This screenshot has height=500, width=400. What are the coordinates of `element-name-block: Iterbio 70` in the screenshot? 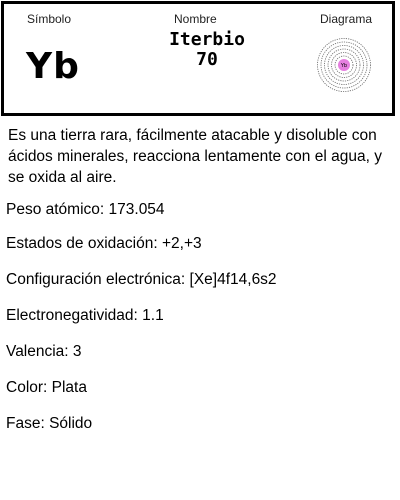 It's located at (207, 50).